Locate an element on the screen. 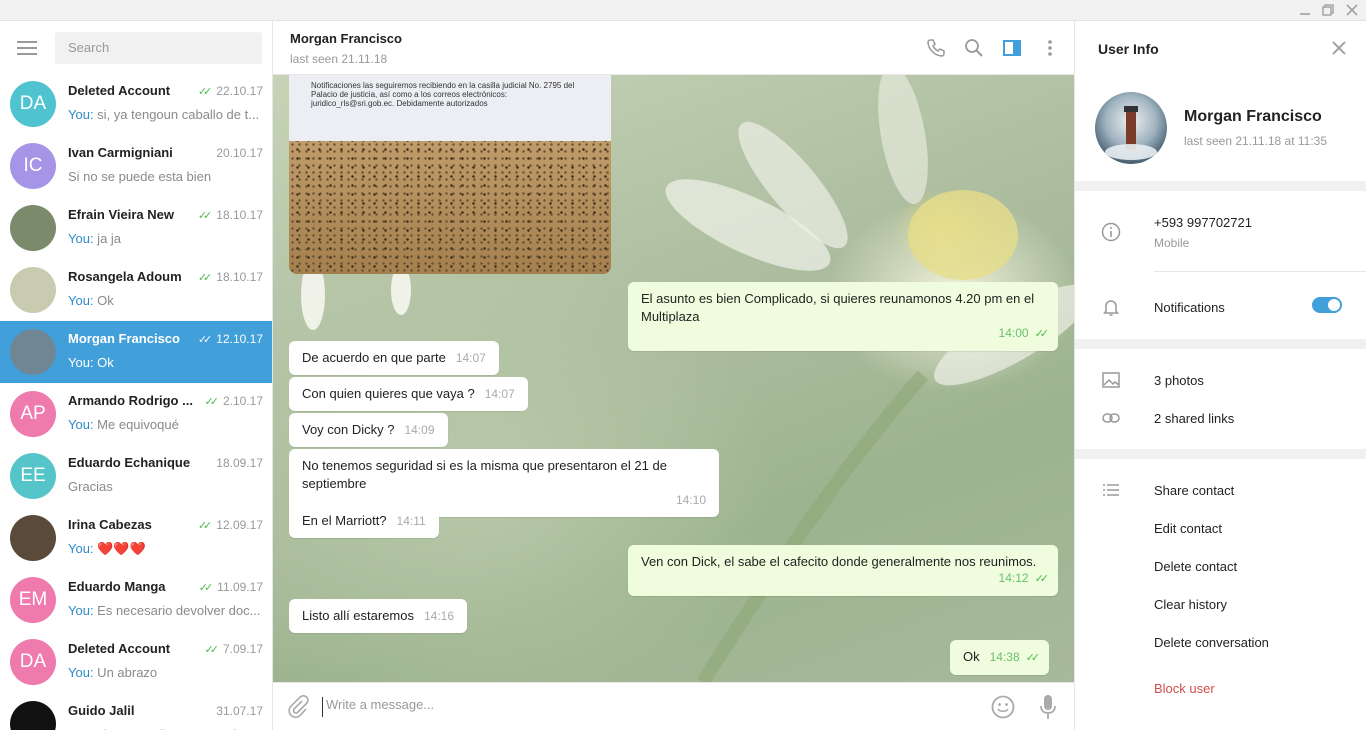  attach-icon is located at coordinates (298, 707).